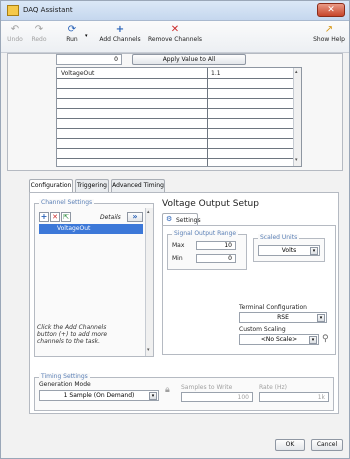 Image resolution: width=350 pixels, height=459 pixels. I want to click on show-help-button: ↗ Show Help, so click(329, 33).